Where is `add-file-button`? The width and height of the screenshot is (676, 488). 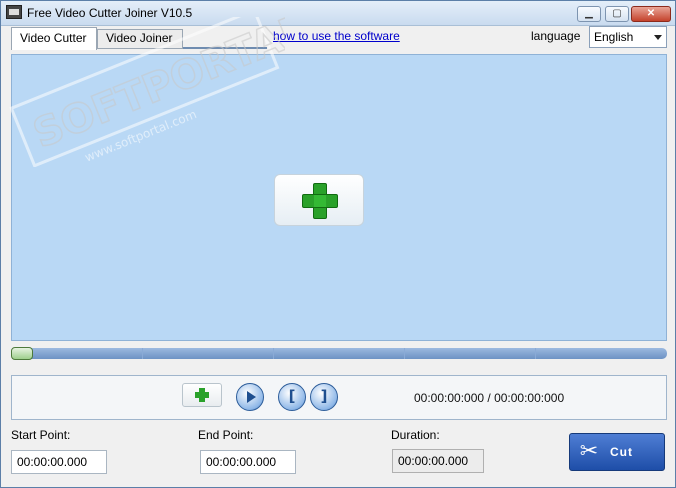 add-file-button is located at coordinates (202, 395).